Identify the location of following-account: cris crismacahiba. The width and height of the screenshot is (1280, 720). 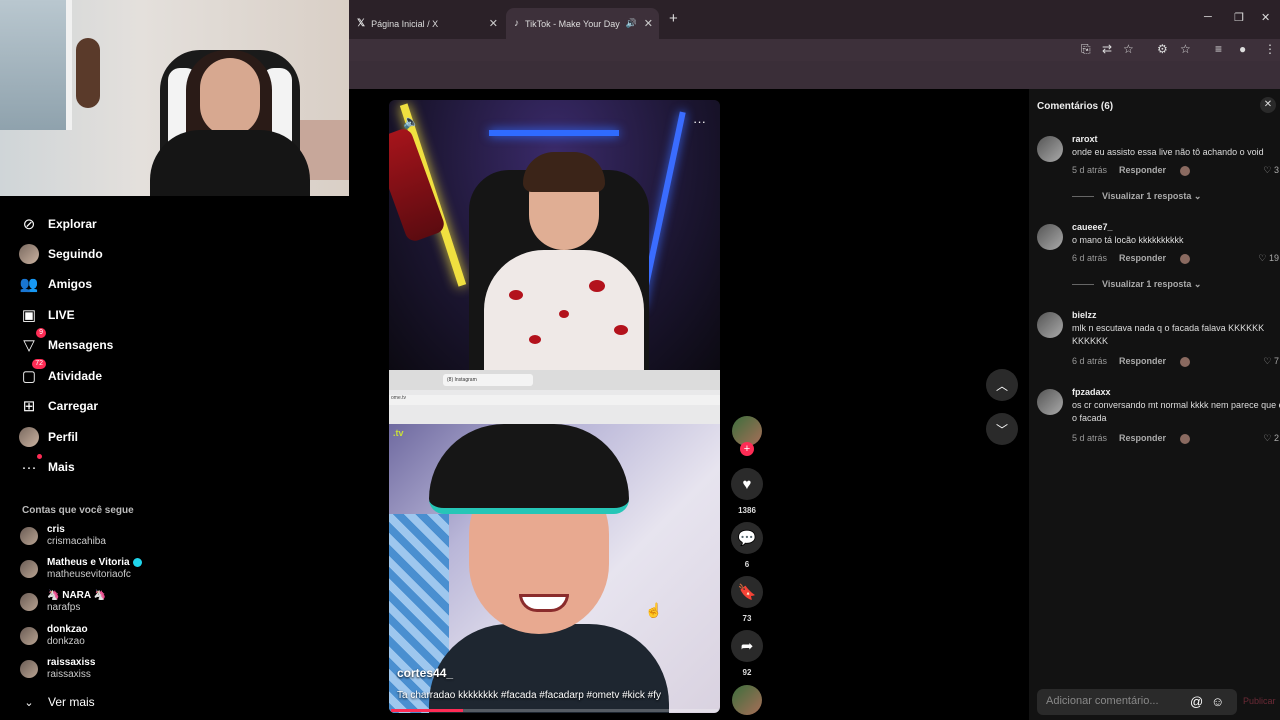
(63, 536).